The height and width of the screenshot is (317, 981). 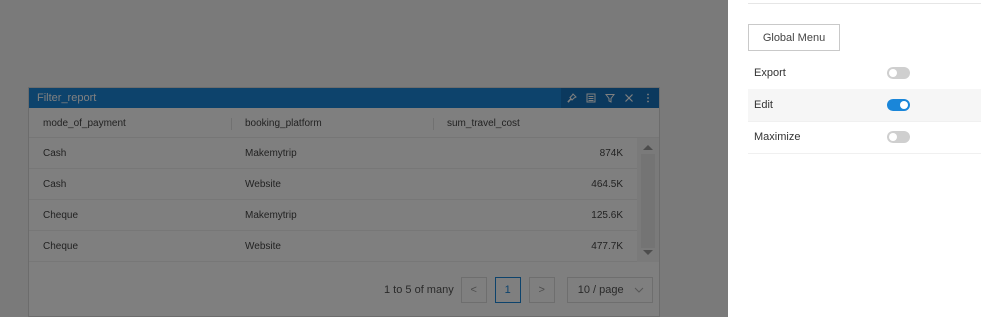 What do you see at coordinates (898, 73) in the screenshot?
I see `export-toggle` at bounding box center [898, 73].